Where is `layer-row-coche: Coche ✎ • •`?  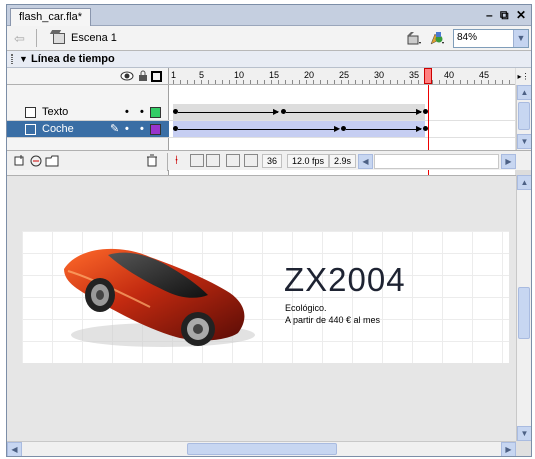
layer-row-coche: Coche ✎ • • is located at coordinates (88, 129).